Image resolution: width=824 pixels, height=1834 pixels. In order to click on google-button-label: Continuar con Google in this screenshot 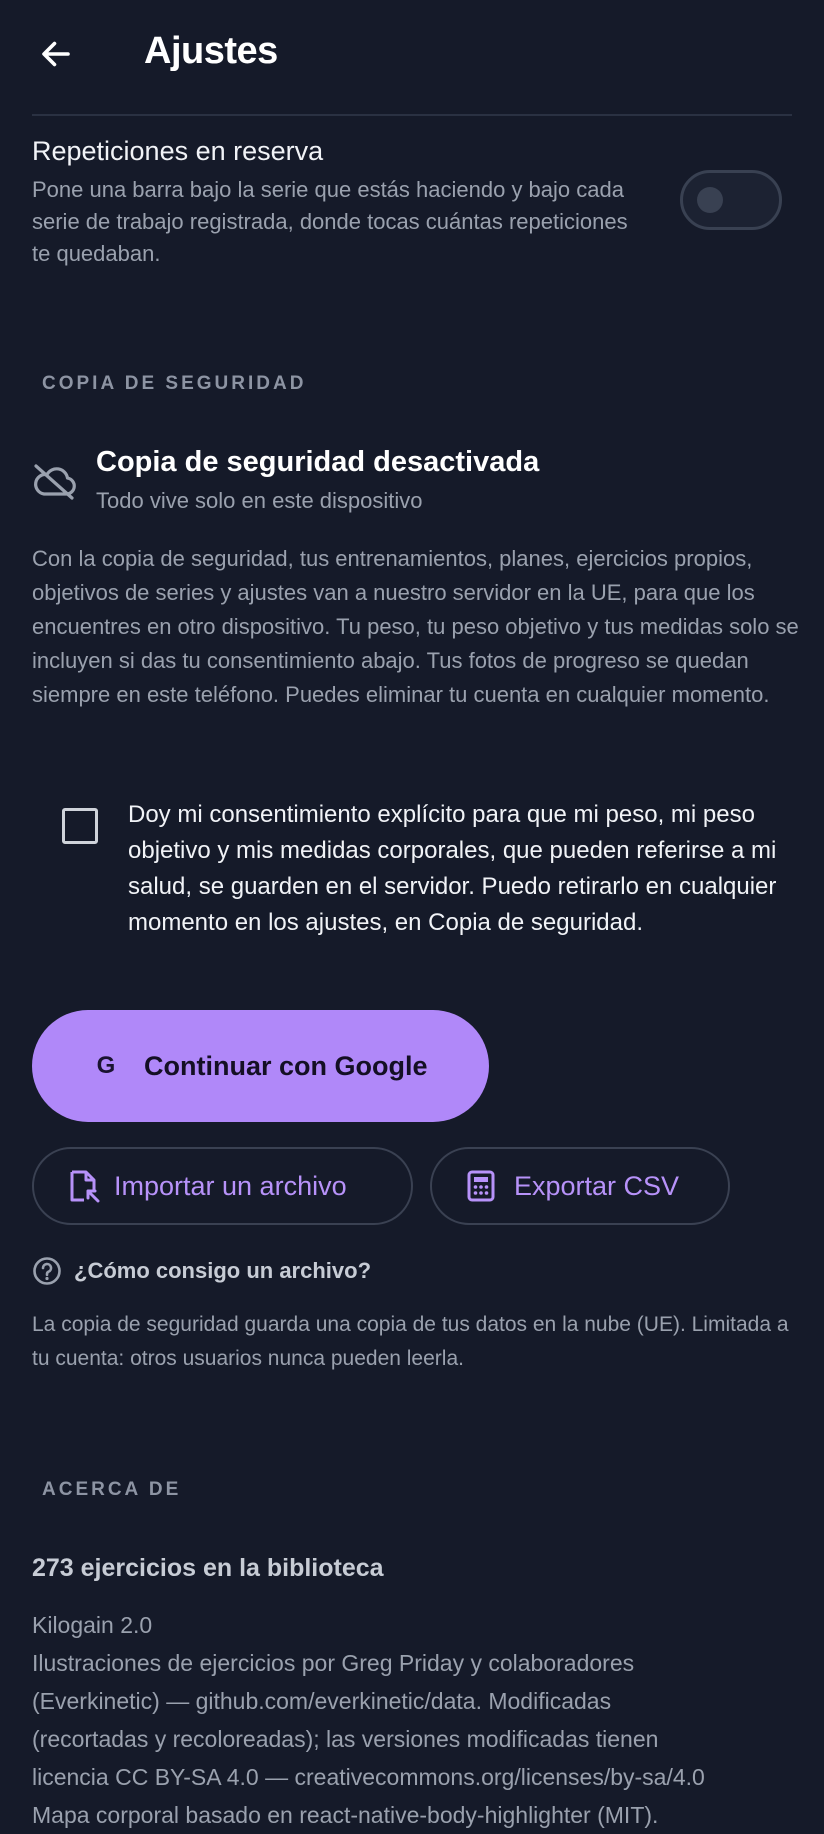, I will do `click(286, 1065)`.